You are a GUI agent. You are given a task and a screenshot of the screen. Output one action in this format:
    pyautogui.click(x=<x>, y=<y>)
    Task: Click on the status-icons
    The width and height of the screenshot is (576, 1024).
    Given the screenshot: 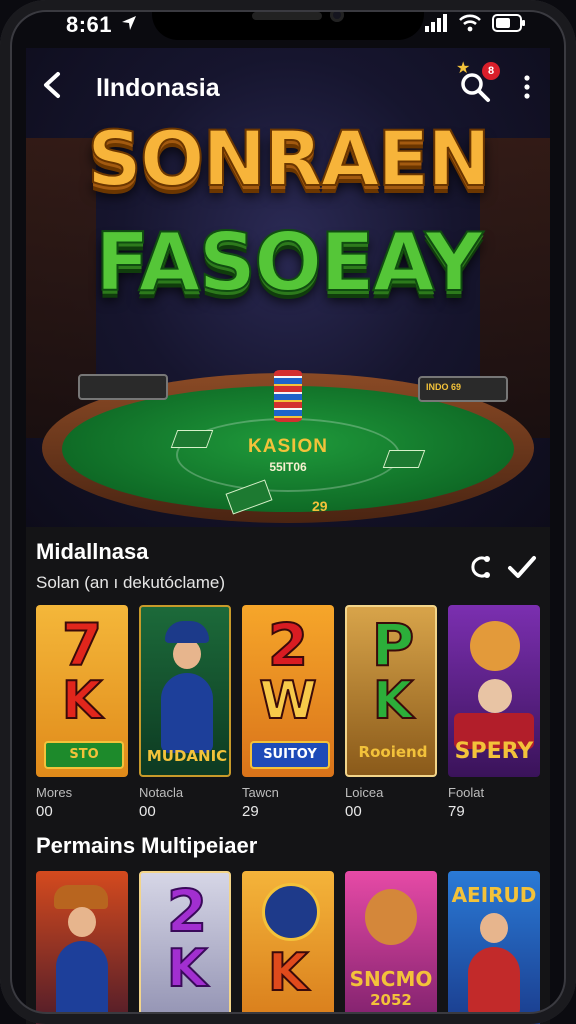 What is the action you would take?
    pyautogui.click(x=475, y=23)
    